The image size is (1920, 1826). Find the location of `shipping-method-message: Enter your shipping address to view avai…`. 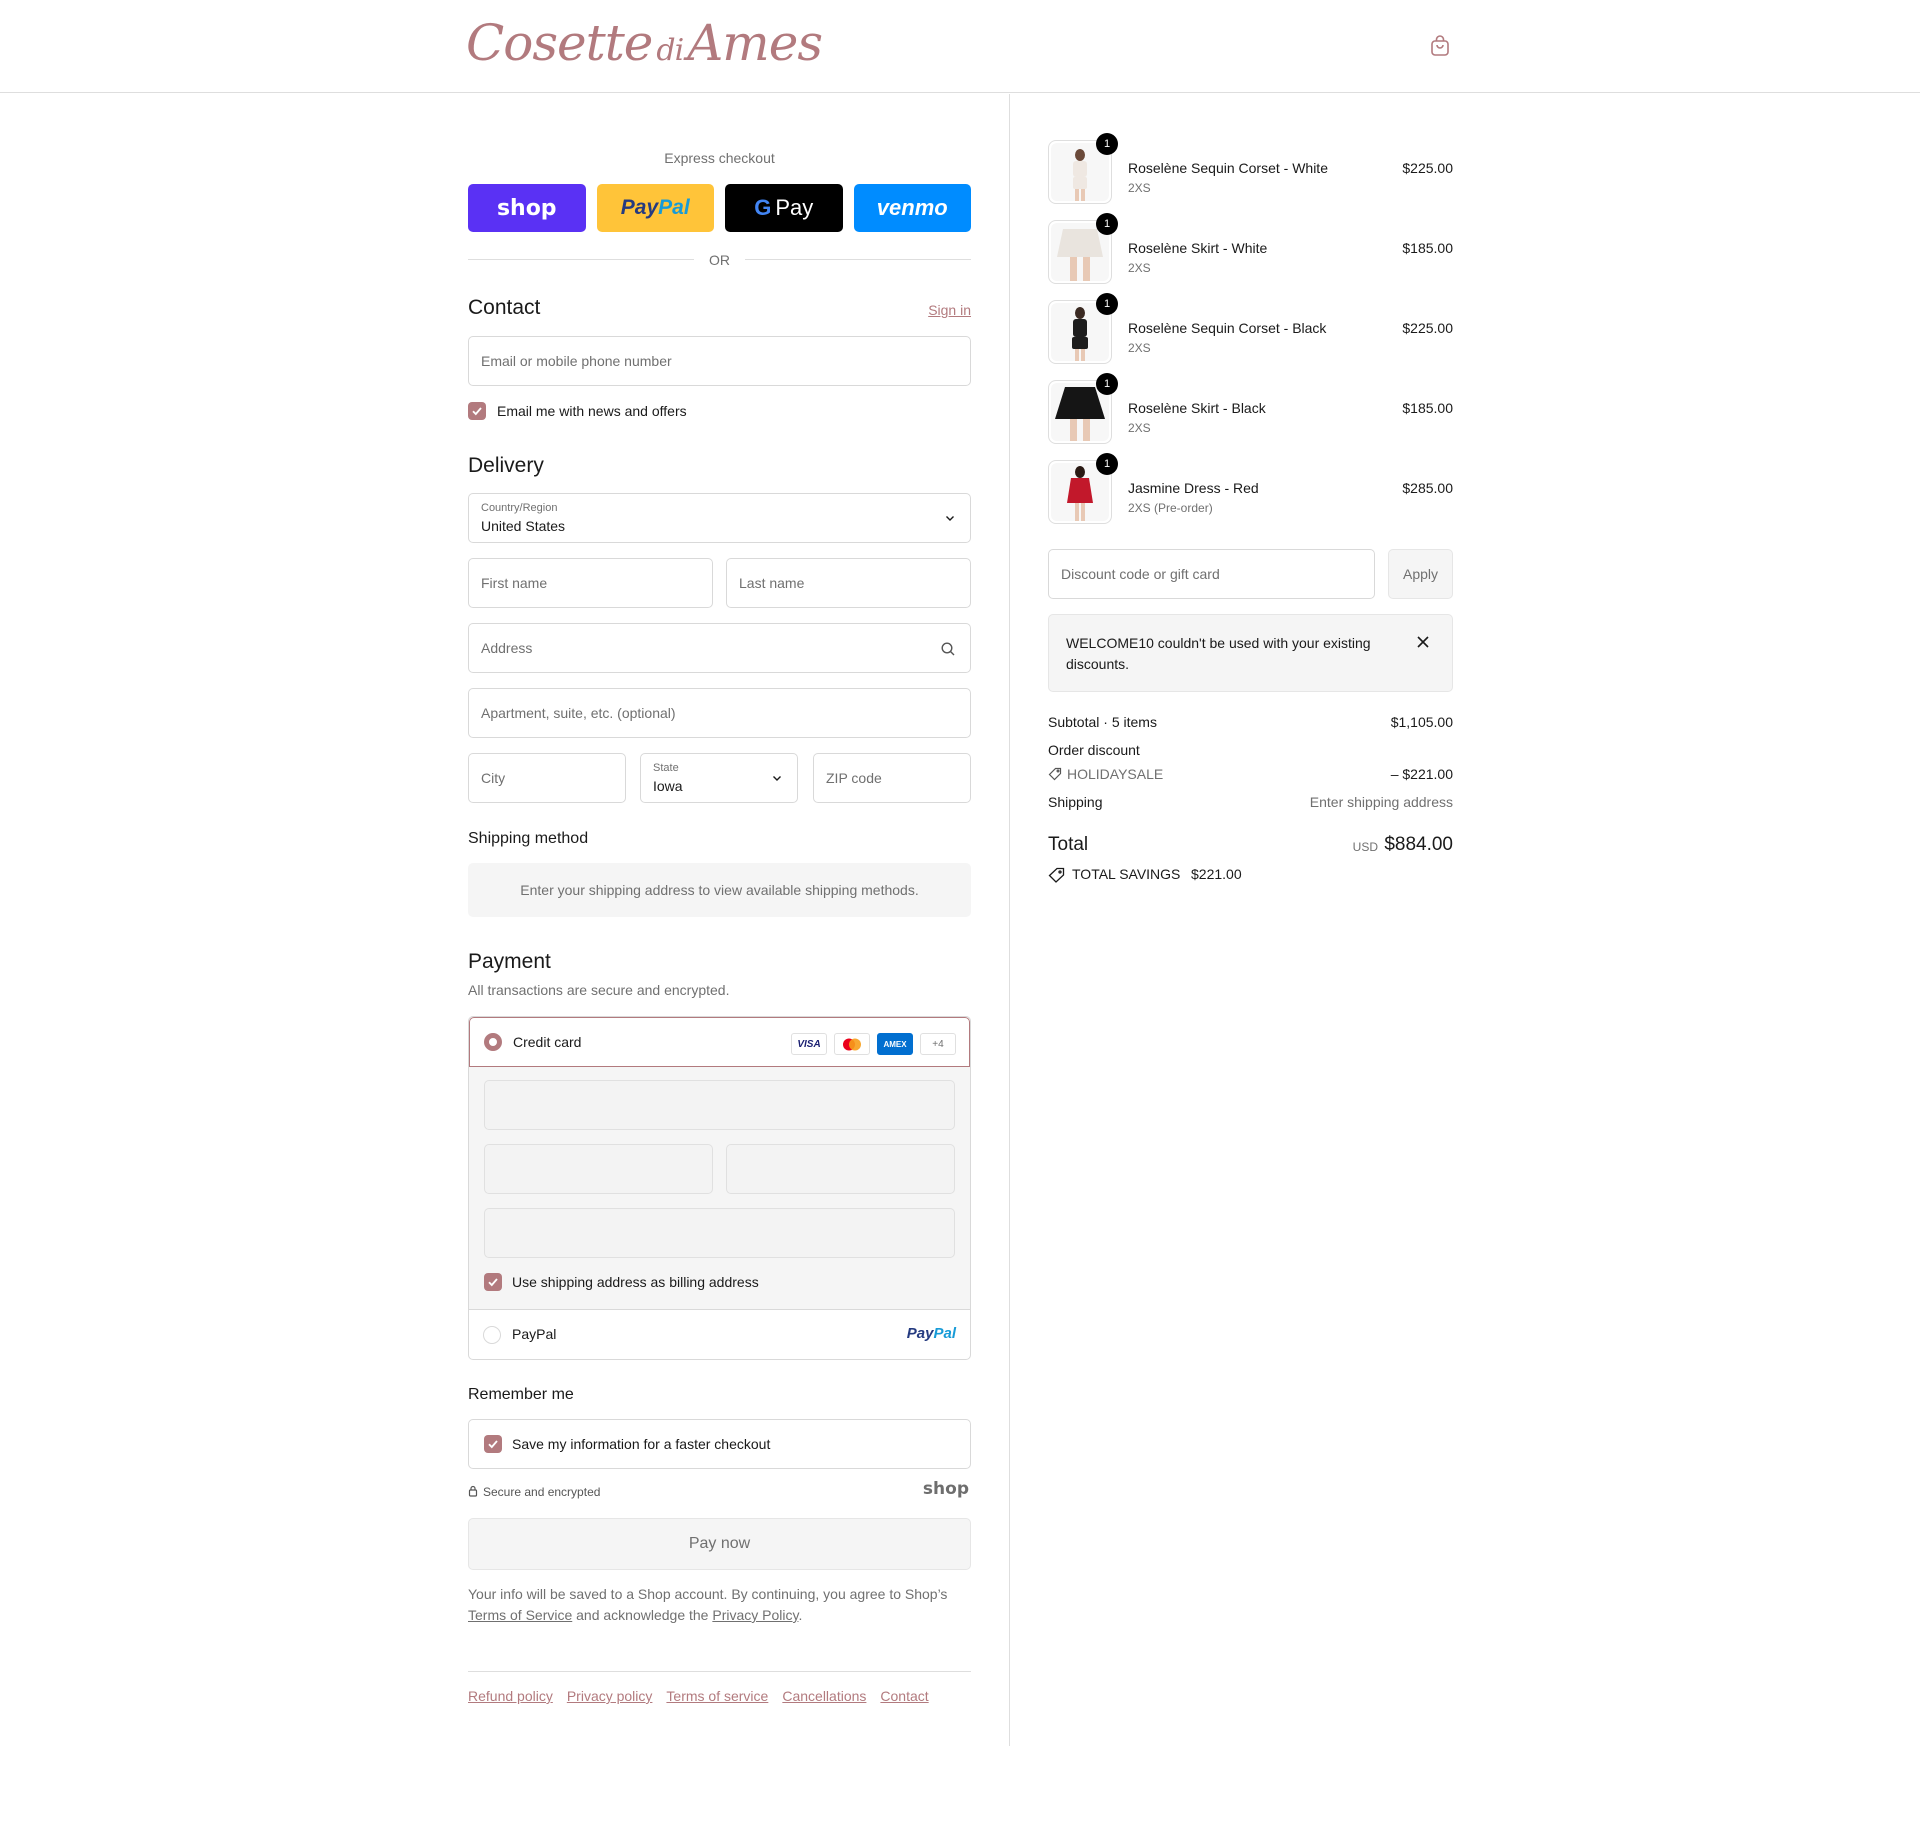

shipping-method-message: Enter your shipping address to view avai… is located at coordinates (719, 890).